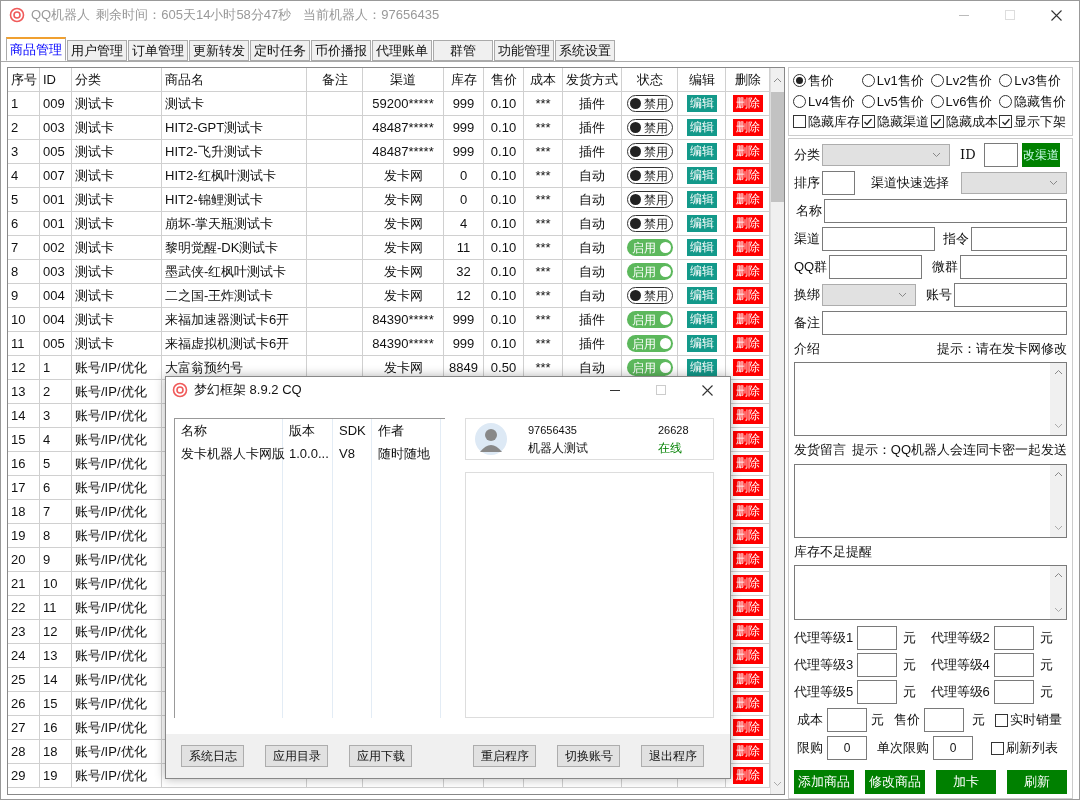  What do you see at coordinates (341, 50) in the screenshot?
I see `tab: 币价播报` at bounding box center [341, 50].